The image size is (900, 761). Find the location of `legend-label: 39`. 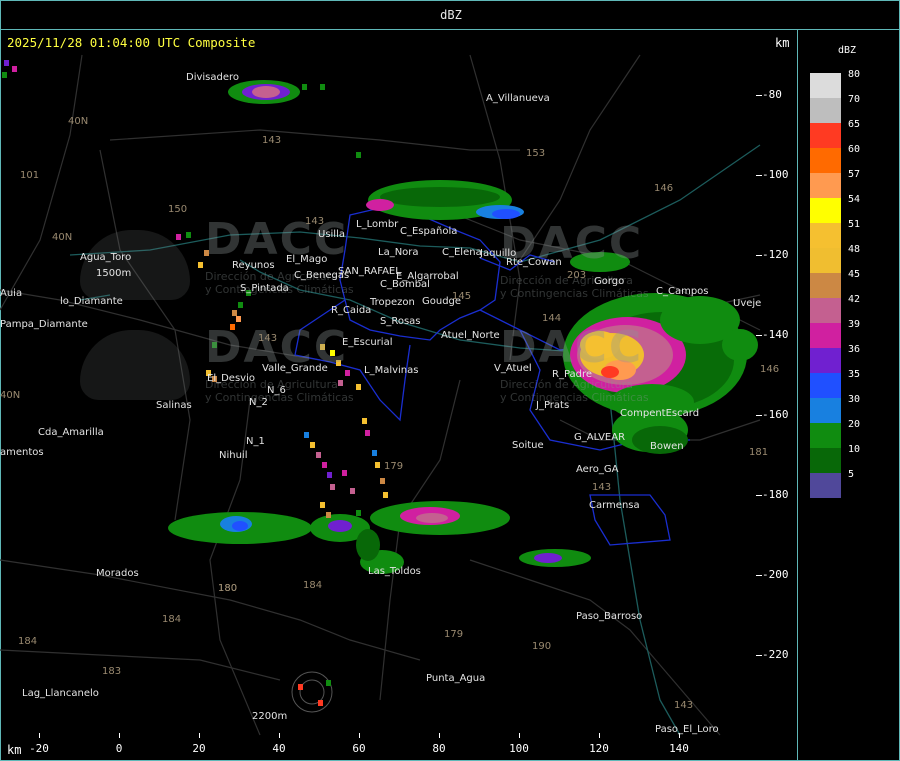

legend-label: 39 is located at coordinates (854, 324).